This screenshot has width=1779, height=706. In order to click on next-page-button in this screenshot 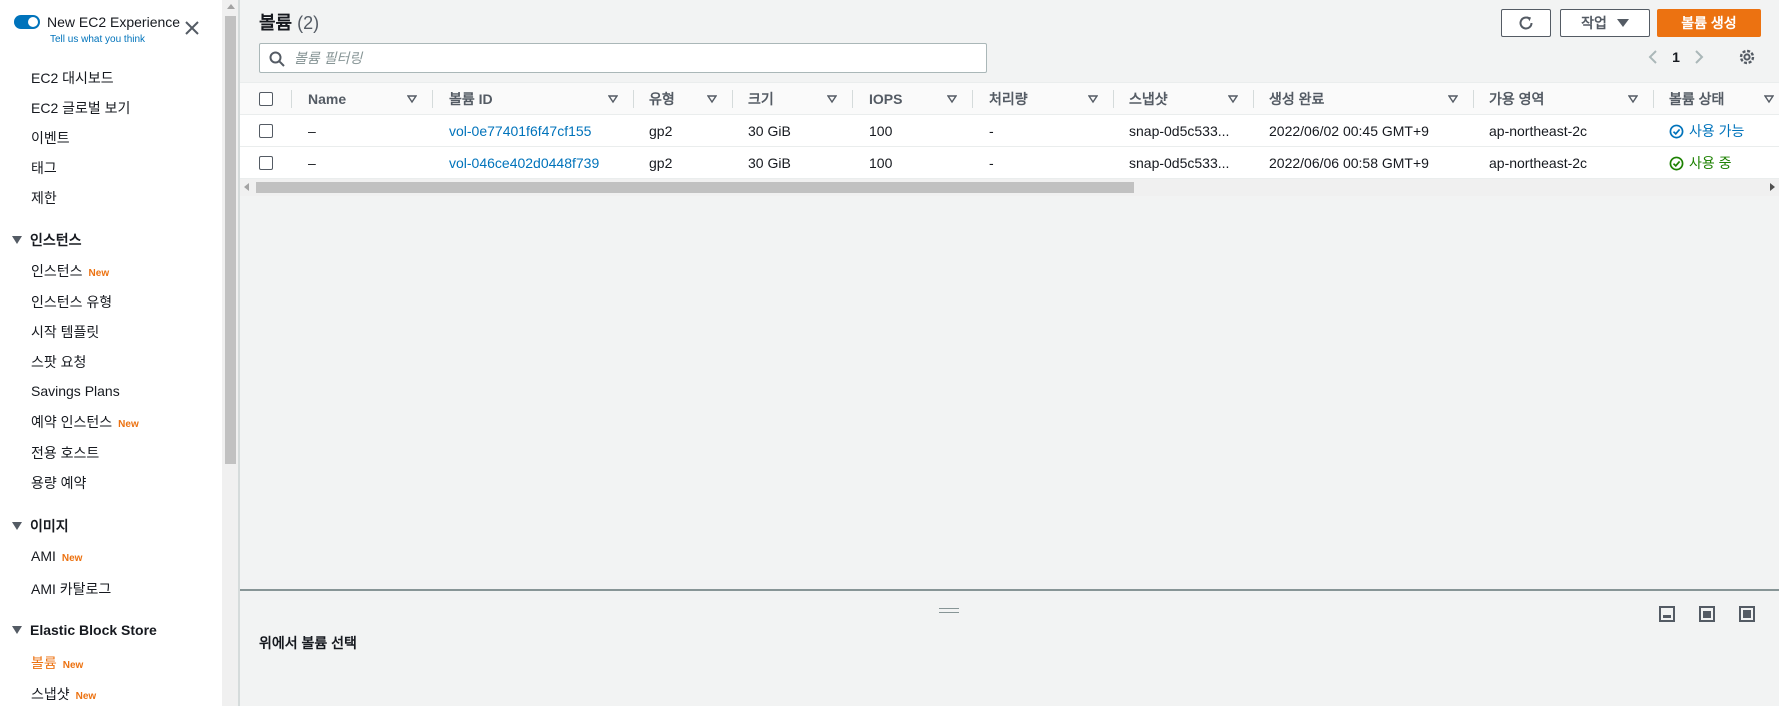, I will do `click(1699, 57)`.